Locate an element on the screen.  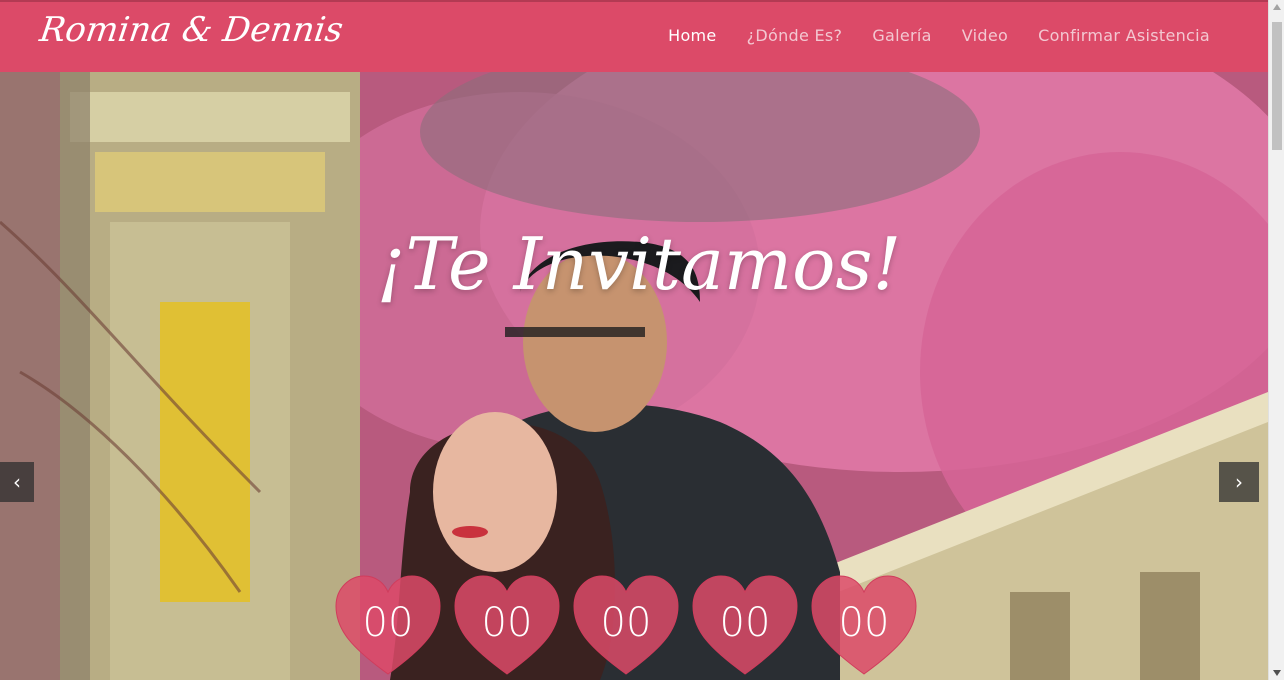
scroll-down-icon is located at coordinates (1277, 673).